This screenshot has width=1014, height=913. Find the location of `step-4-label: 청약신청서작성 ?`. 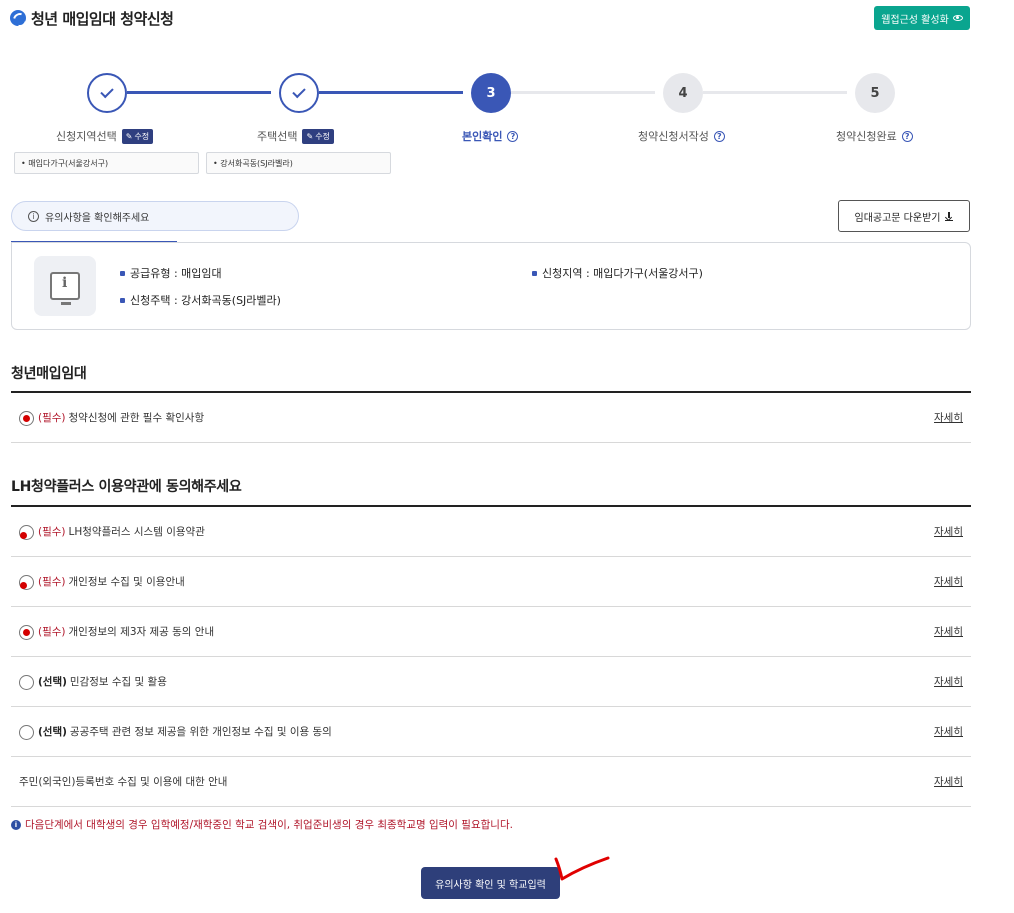

step-4-label: 청약신청서작성 ? is located at coordinates (681, 136).